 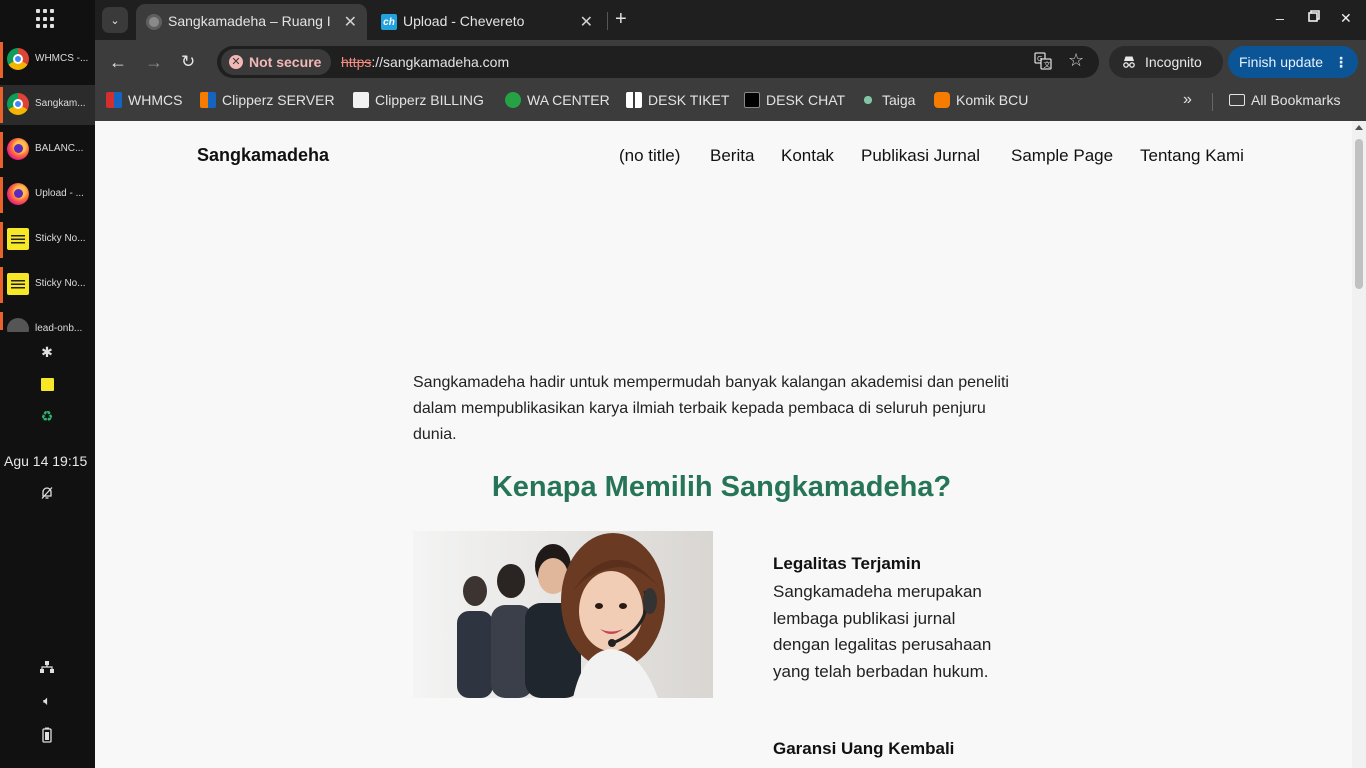 I want to click on bookmark-label: Clipperz SERVER, so click(x=278, y=100).